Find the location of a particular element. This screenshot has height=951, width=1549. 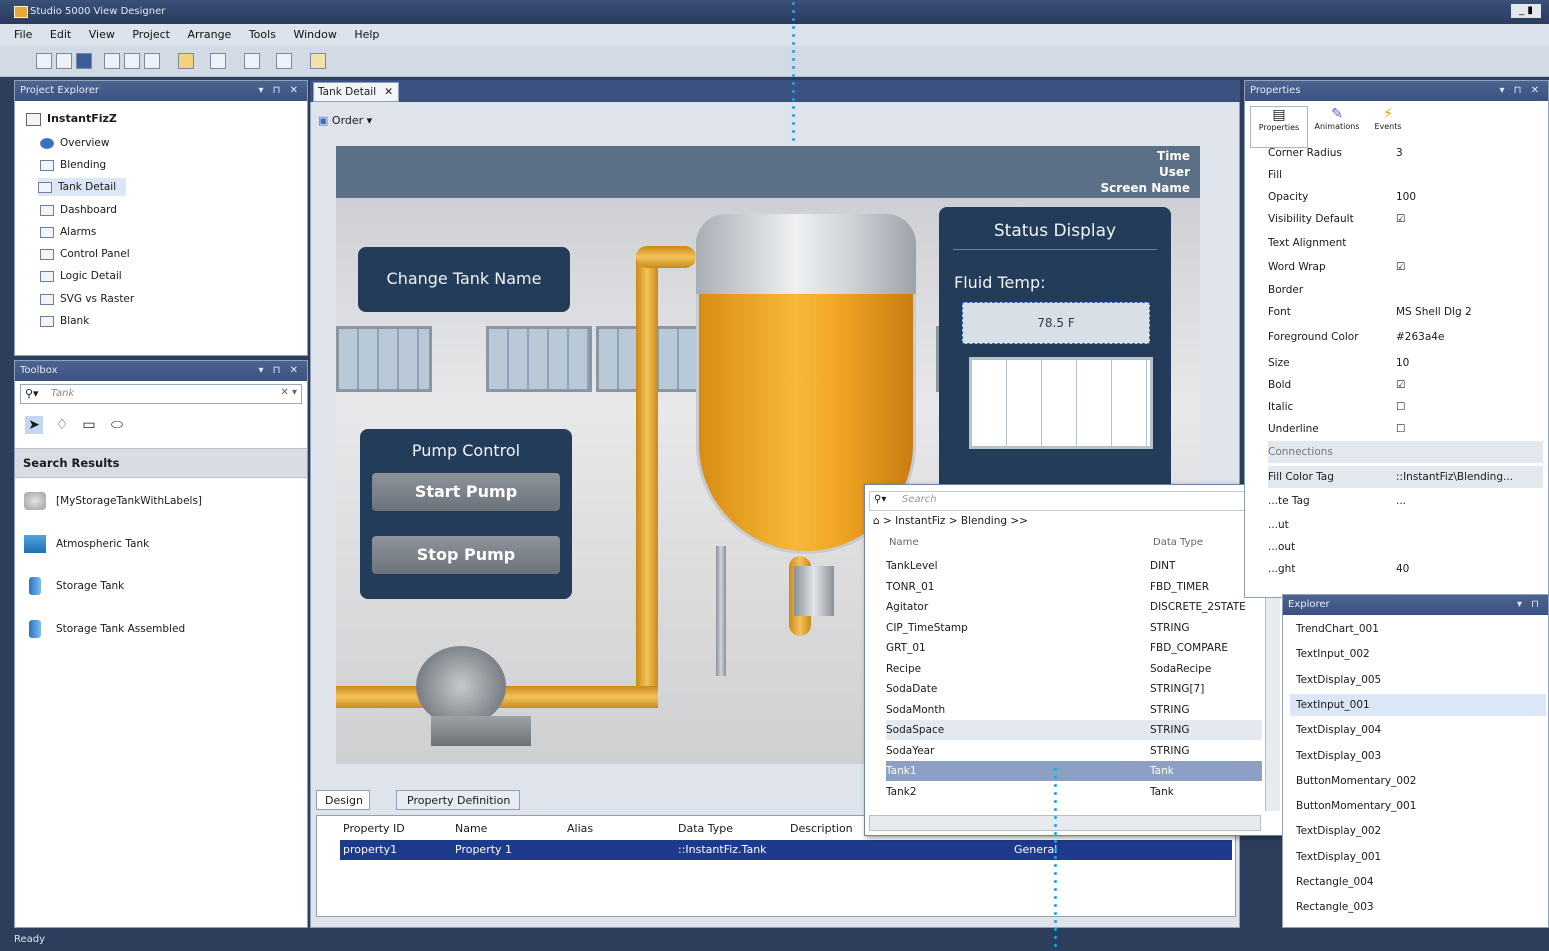

property-value: 100 is located at coordinates (1406, 197).